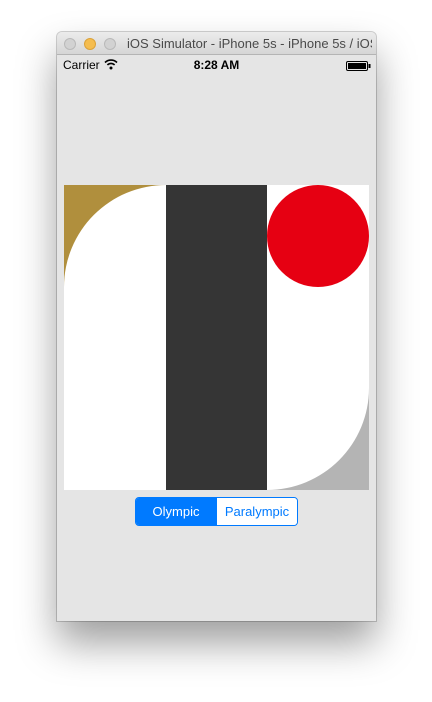 The width and height of the screenshot is (432, 702). What do you see at coordinates (176, 511) in the screenshot?
I see `segment-olympic: Olympic` at bounding box center [176, 511].